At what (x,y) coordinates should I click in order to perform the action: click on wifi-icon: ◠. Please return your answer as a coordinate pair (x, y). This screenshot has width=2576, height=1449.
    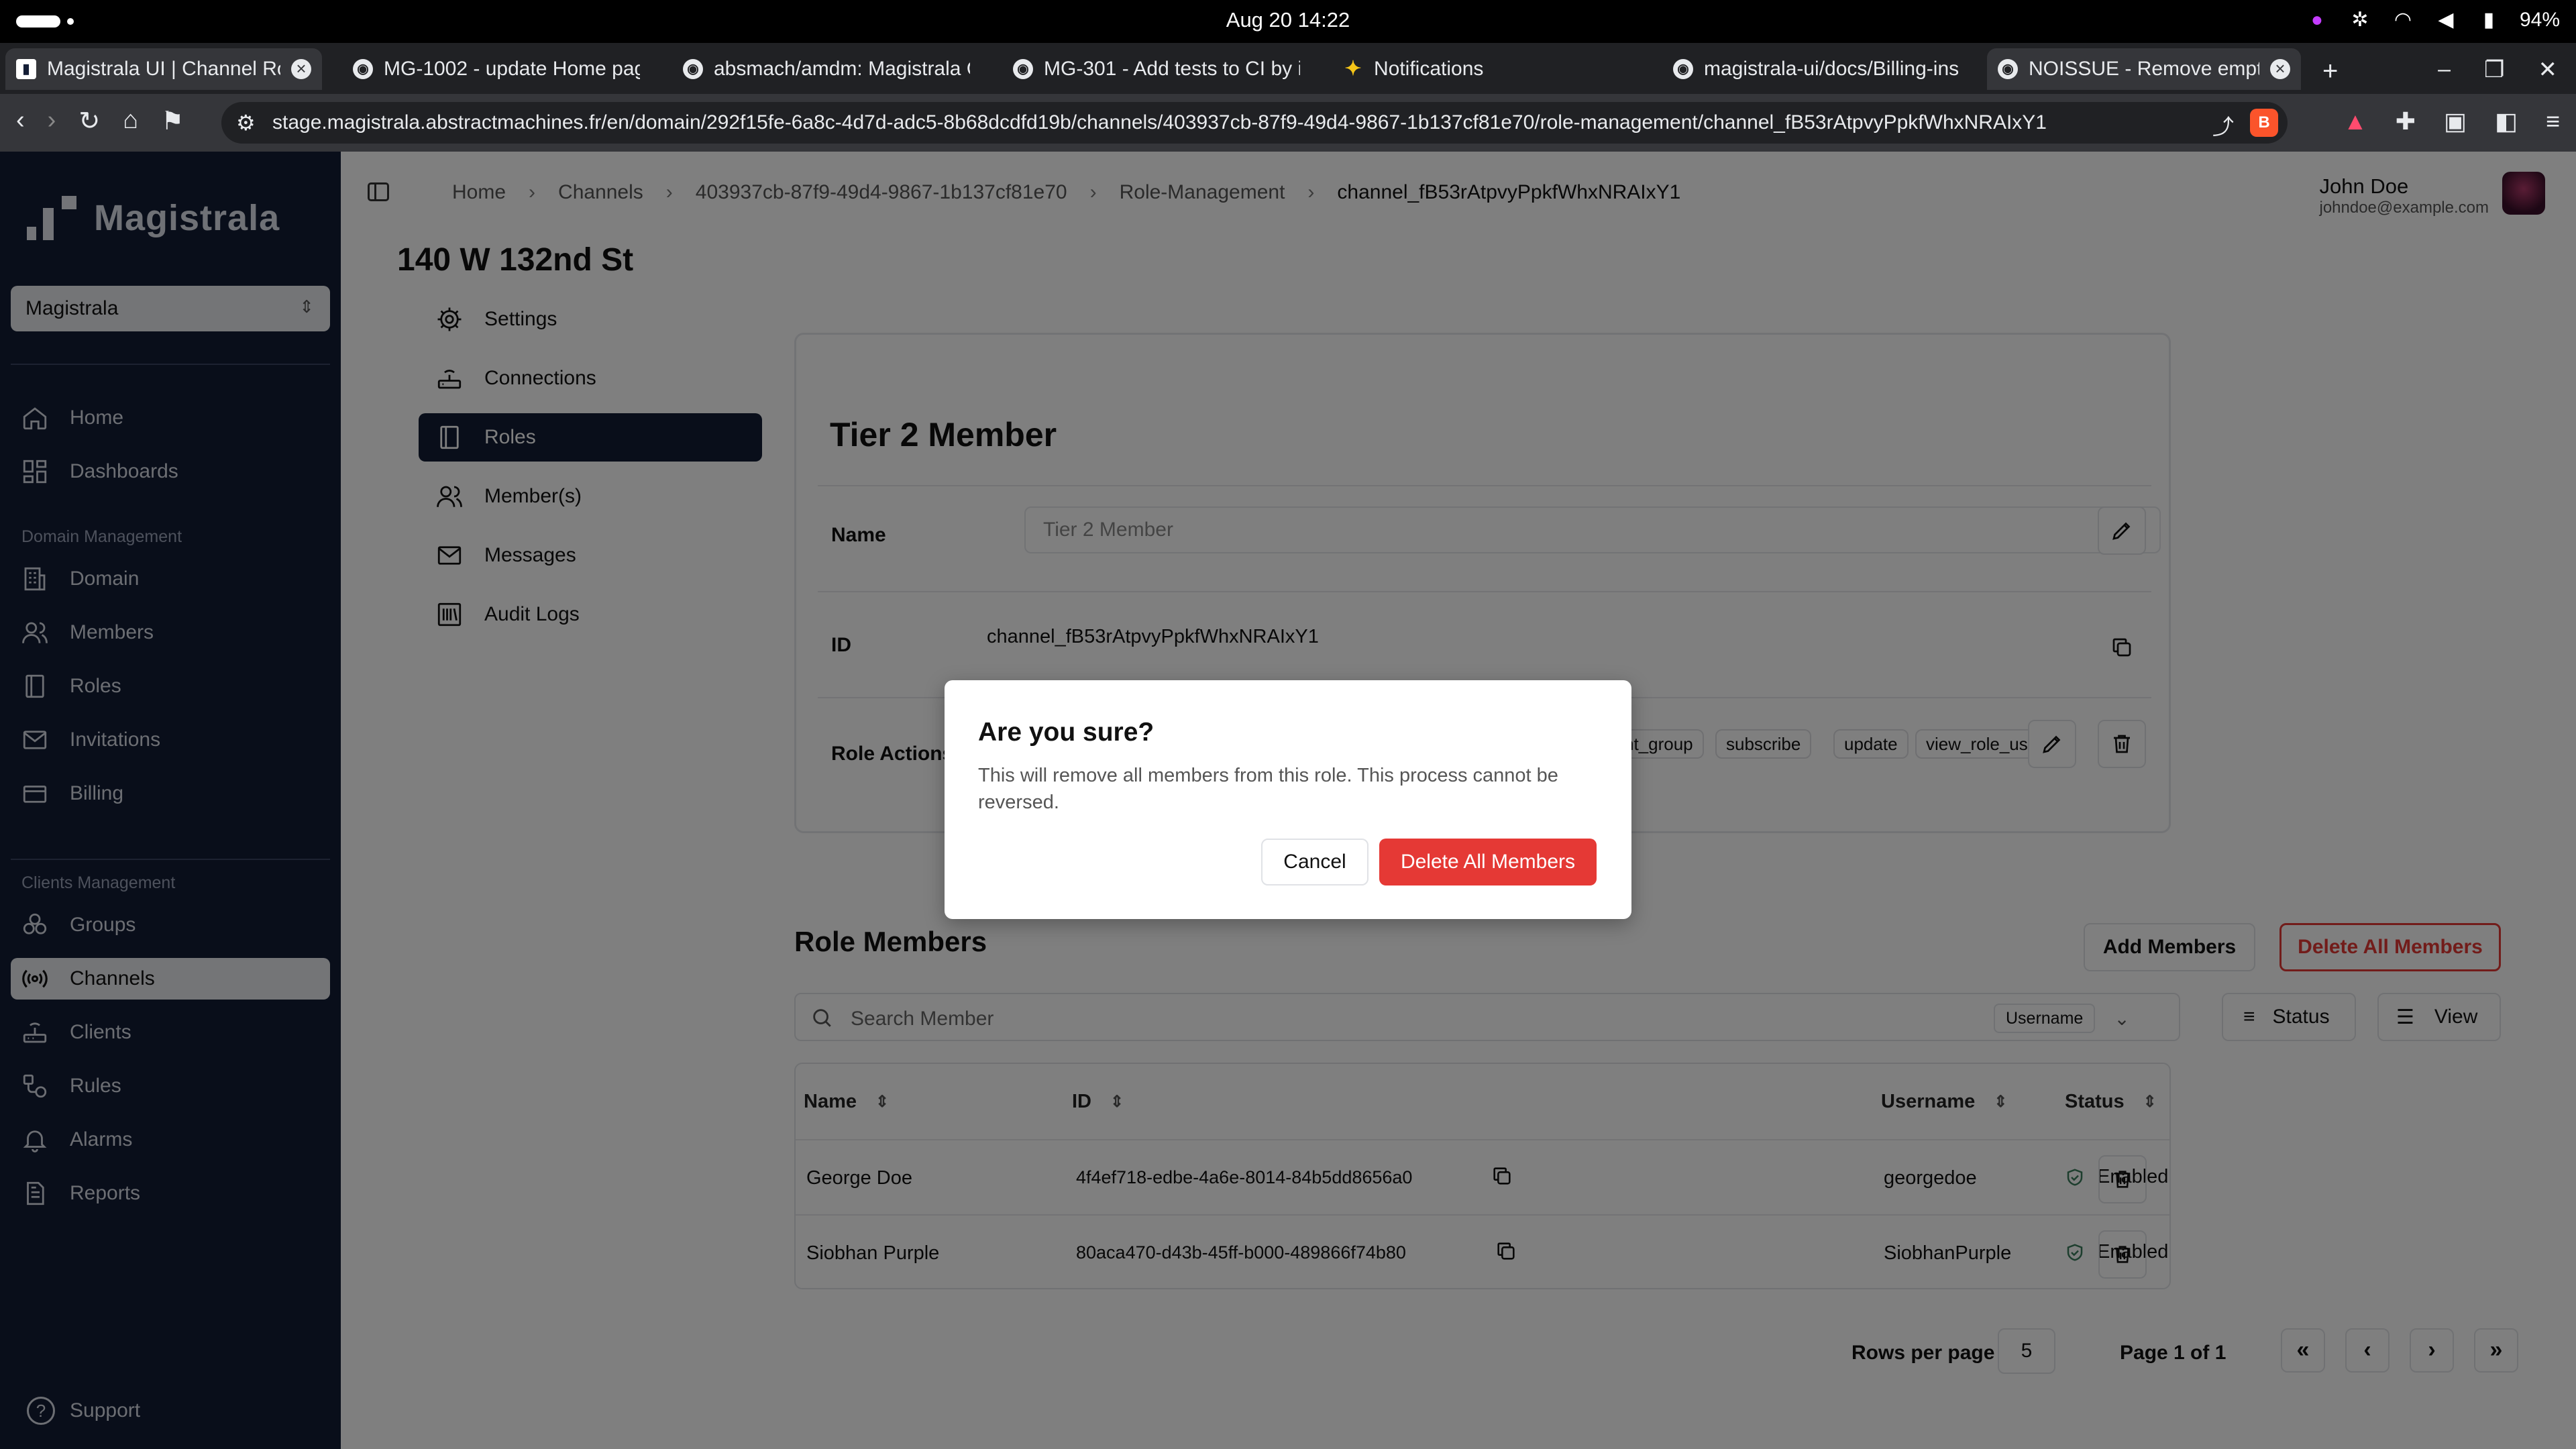
    Looking at the image, I should click on (2403, 20).